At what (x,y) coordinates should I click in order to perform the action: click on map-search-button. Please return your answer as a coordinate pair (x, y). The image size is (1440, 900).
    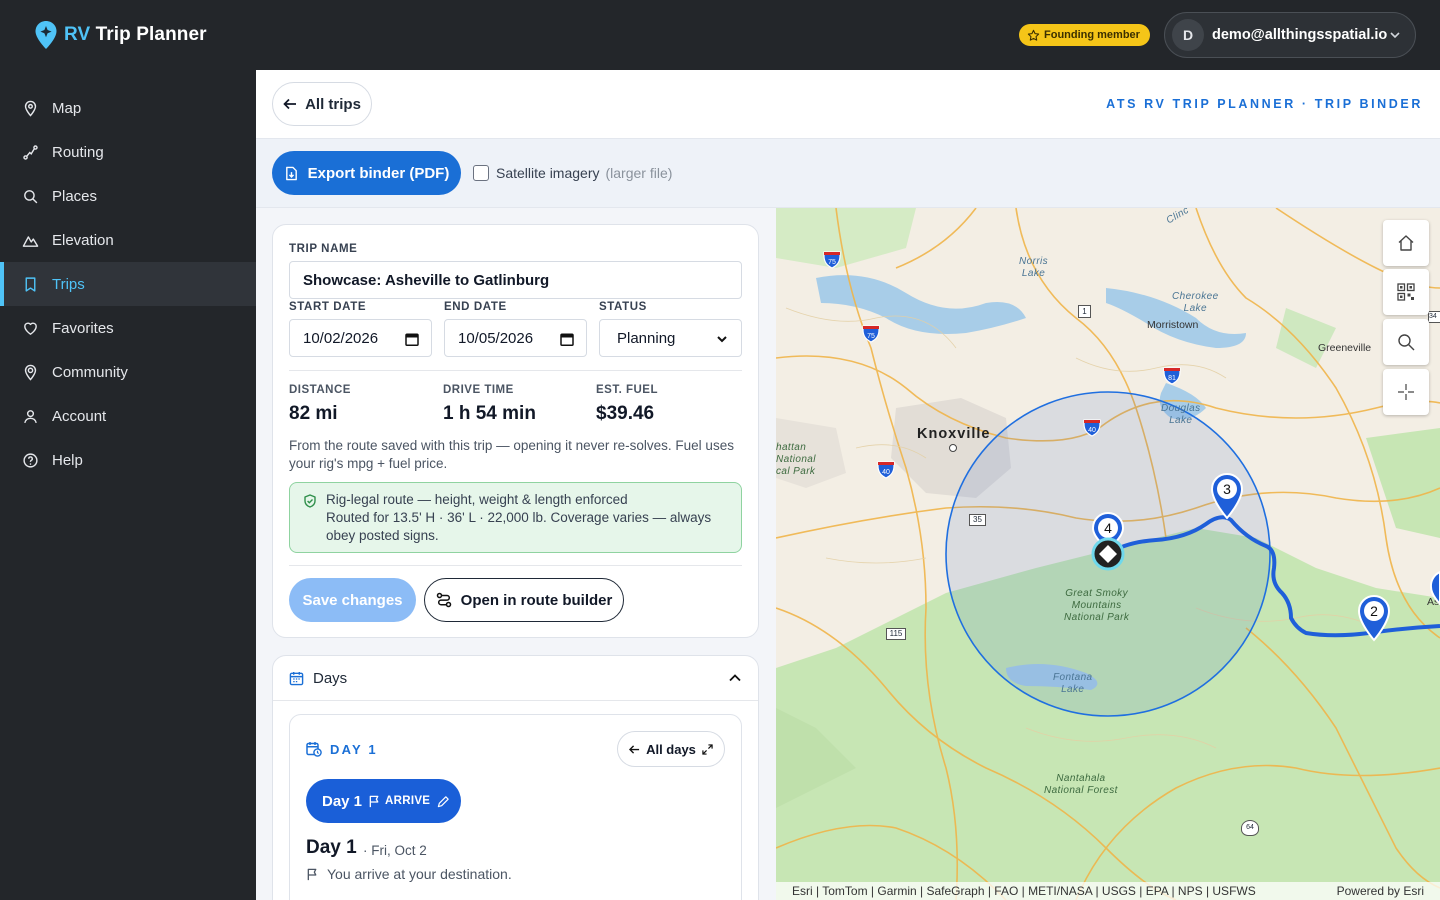
    Looking at the image, I should click on (1406, 342).